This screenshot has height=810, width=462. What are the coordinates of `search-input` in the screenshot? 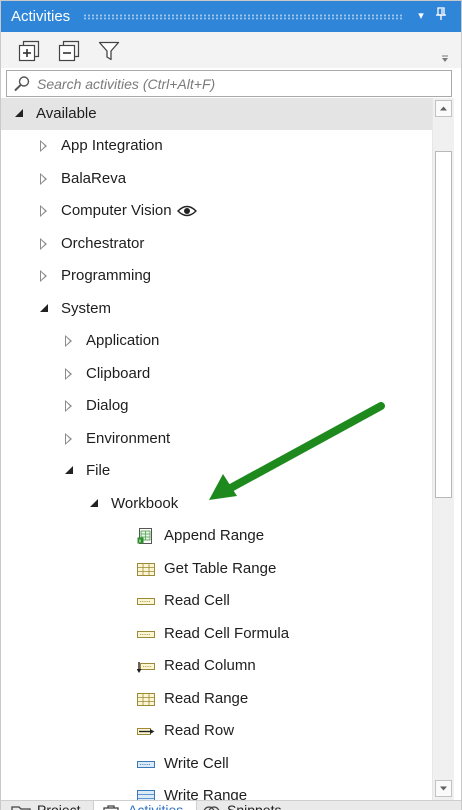 It's located at (237, 84).